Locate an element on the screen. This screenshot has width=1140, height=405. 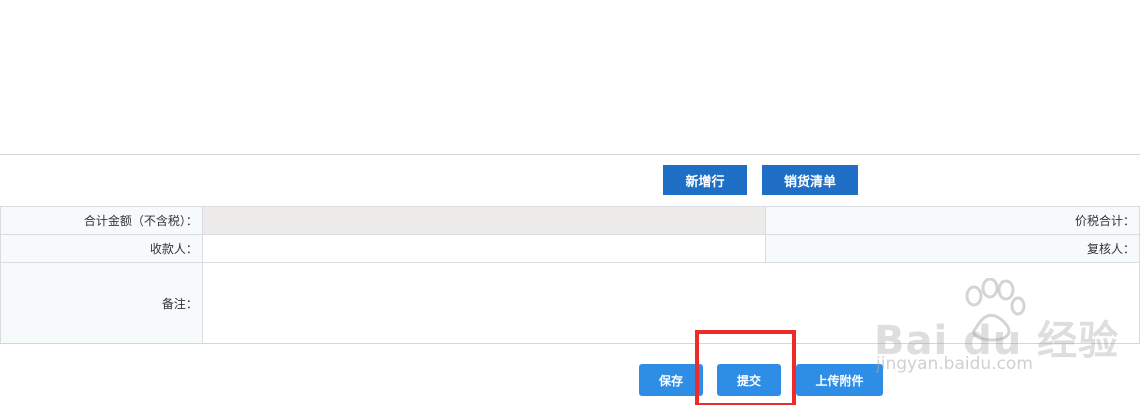
add-row-button: 新增行 is located at coordinates (705, 180).